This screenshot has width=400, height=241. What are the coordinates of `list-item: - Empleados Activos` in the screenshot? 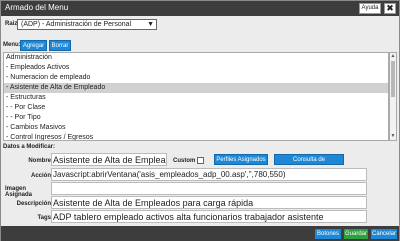 It's located at (196, 68).